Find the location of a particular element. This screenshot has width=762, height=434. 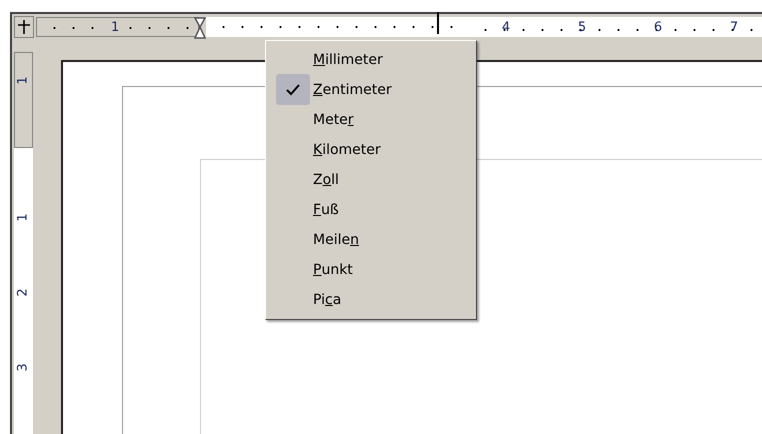

menu-item: Millimeter is located at coordinates (371, 60).